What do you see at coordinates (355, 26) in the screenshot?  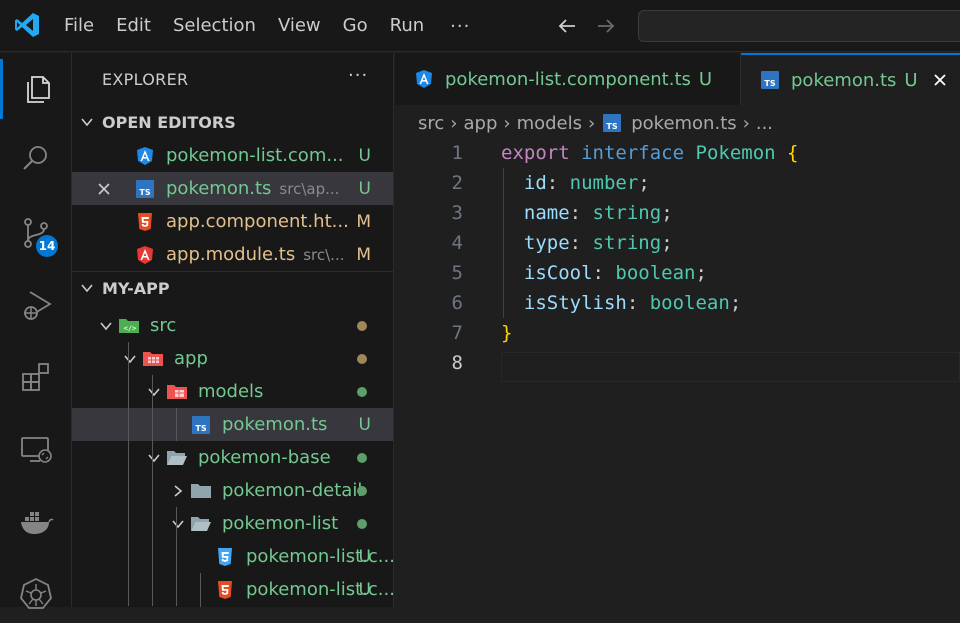 I see `menu-go: Go` at bounding box center [355, 26].